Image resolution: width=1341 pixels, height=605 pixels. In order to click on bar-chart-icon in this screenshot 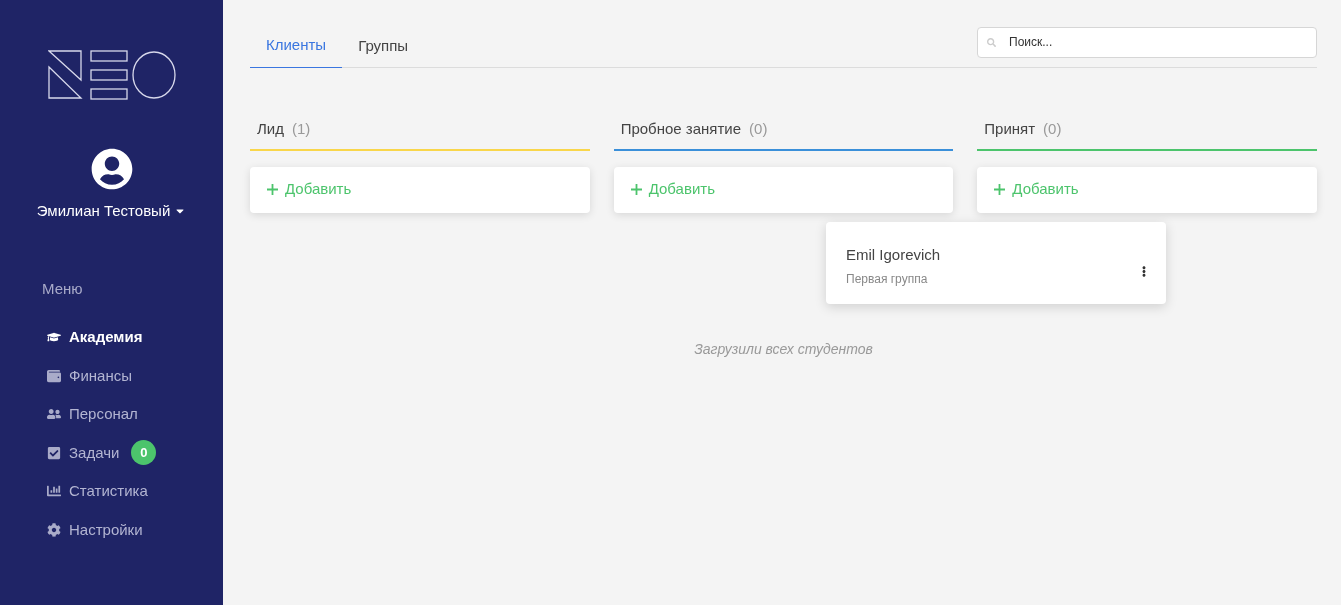, I will do `click(54, 491)`.